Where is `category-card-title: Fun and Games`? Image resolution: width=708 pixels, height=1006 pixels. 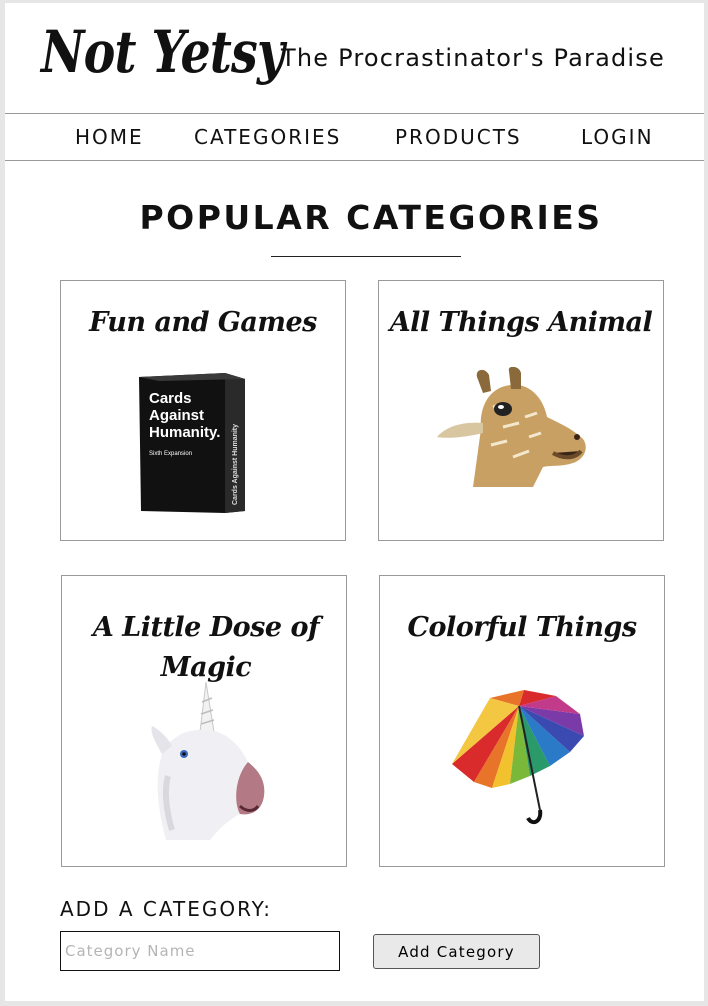 category-card-title: Fun and Games is located at coordinates (203, 322).